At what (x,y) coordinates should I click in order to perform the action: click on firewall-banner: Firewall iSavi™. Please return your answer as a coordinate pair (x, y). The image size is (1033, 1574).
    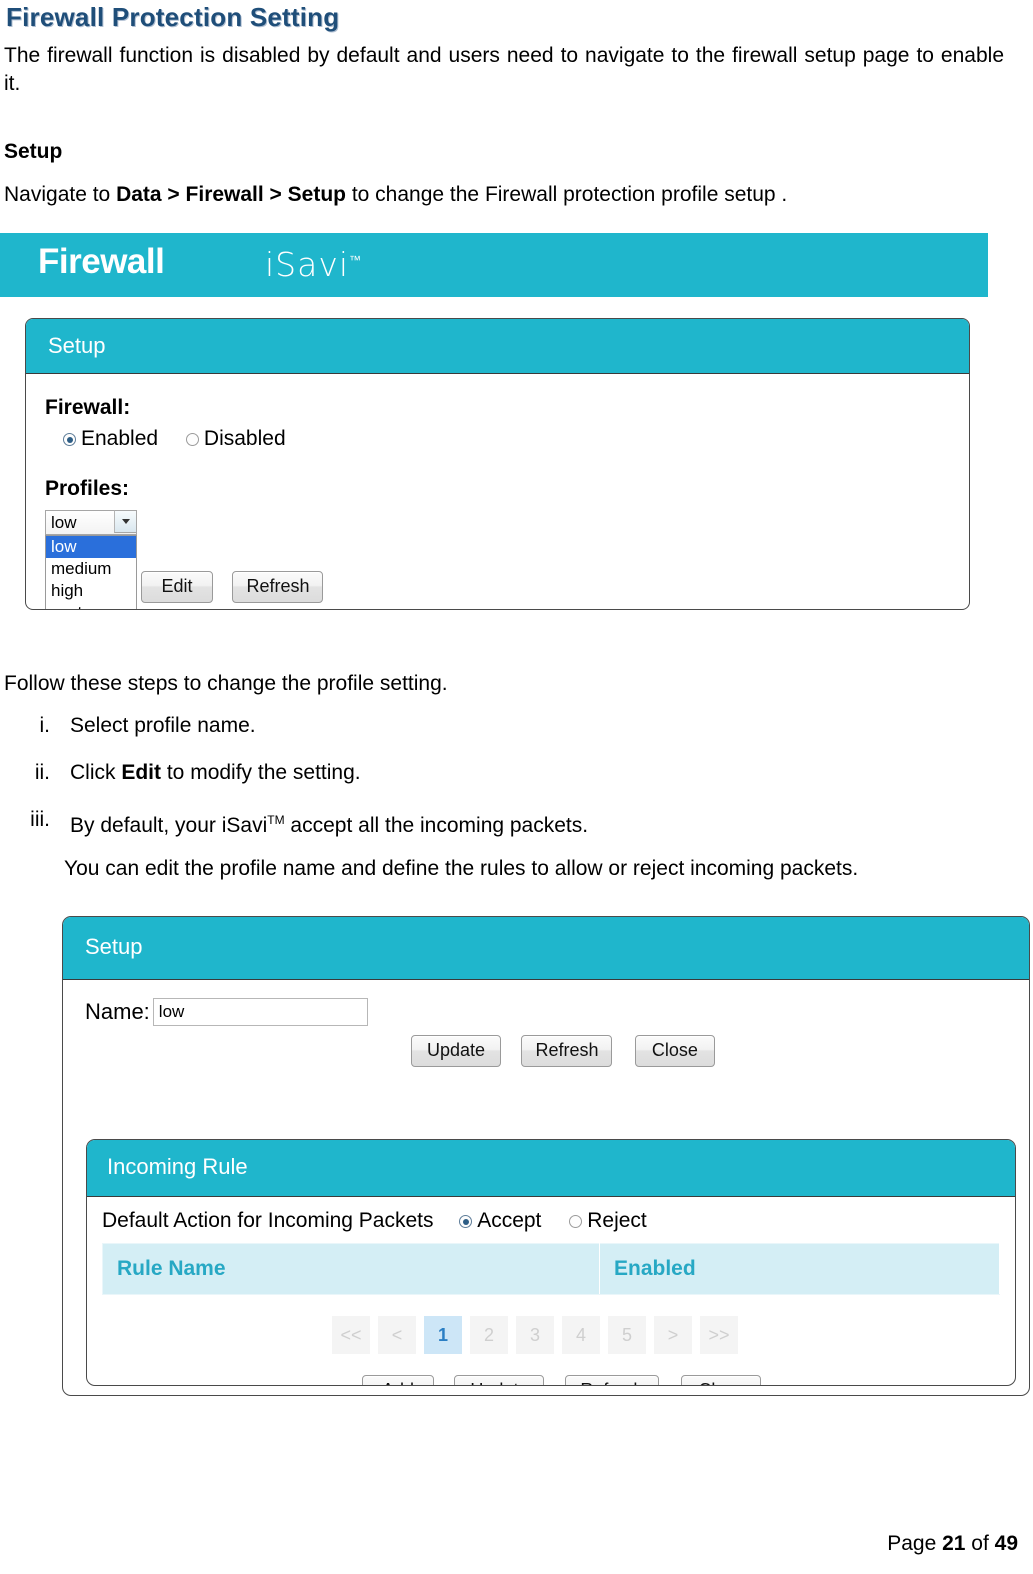
    Looking at the image, I should click on (494, 265).